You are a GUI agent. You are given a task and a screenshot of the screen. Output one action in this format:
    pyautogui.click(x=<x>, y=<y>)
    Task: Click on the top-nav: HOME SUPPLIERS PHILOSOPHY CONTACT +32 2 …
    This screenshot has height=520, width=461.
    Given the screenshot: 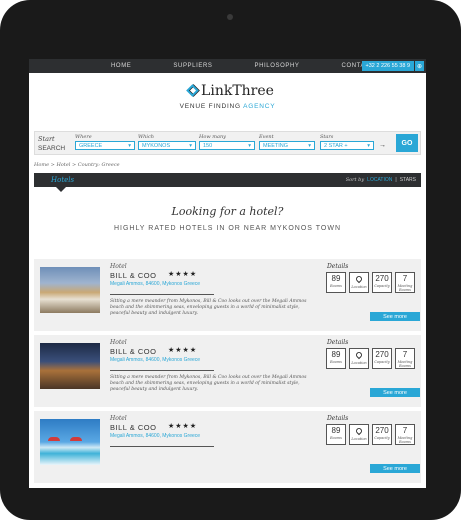 What is the action you would take?
    pyautogui.click(x=227, y=66)
    